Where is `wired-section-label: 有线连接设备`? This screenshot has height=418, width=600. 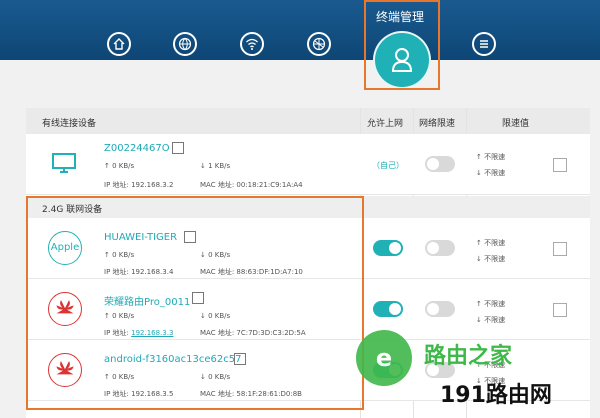 wired-section-label: 有线连接设备 is located at coordinates (69, 124).